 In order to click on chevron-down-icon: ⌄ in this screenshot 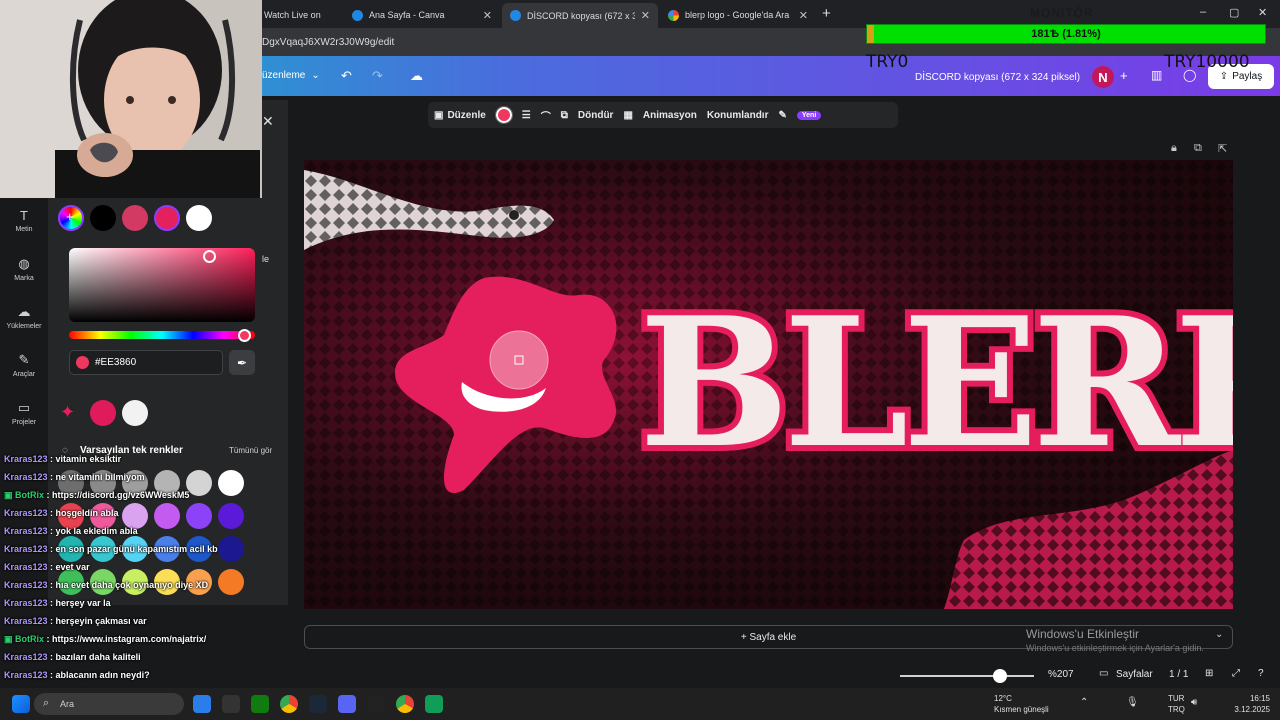, I will do `click(1219, 634)`.